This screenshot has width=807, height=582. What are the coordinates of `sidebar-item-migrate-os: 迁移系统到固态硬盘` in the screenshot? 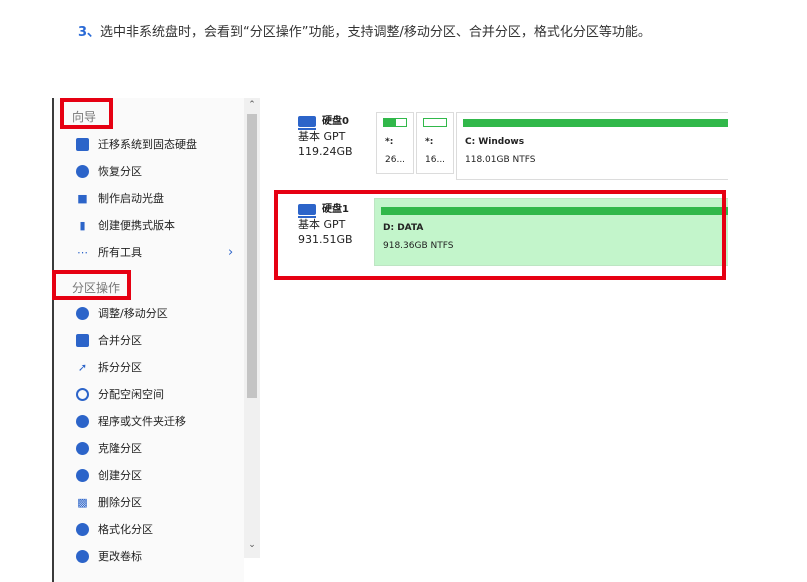 It's located at (136, 144).